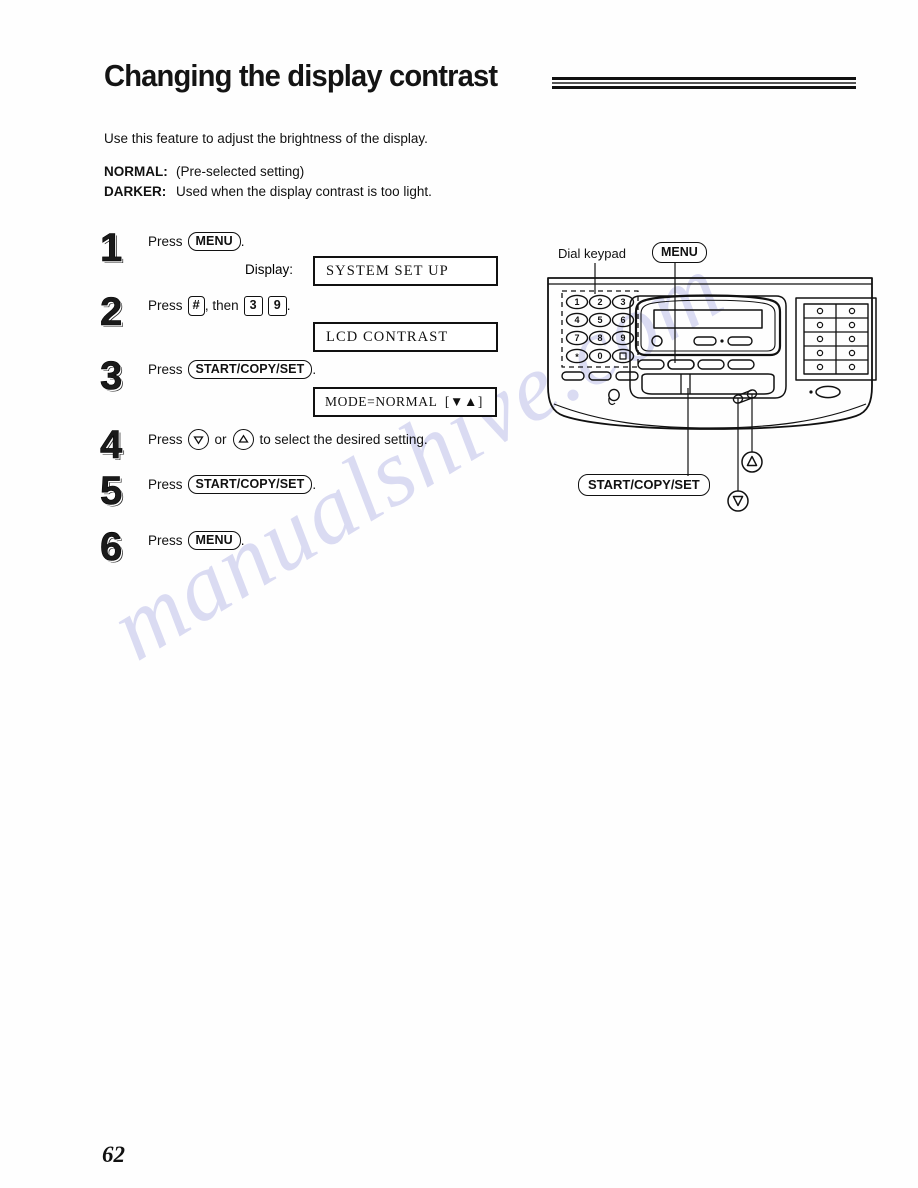 The image size is (918, 1188). I want to click on step-5-instruction: Press START/COPY/SET ., so click(232, 485).